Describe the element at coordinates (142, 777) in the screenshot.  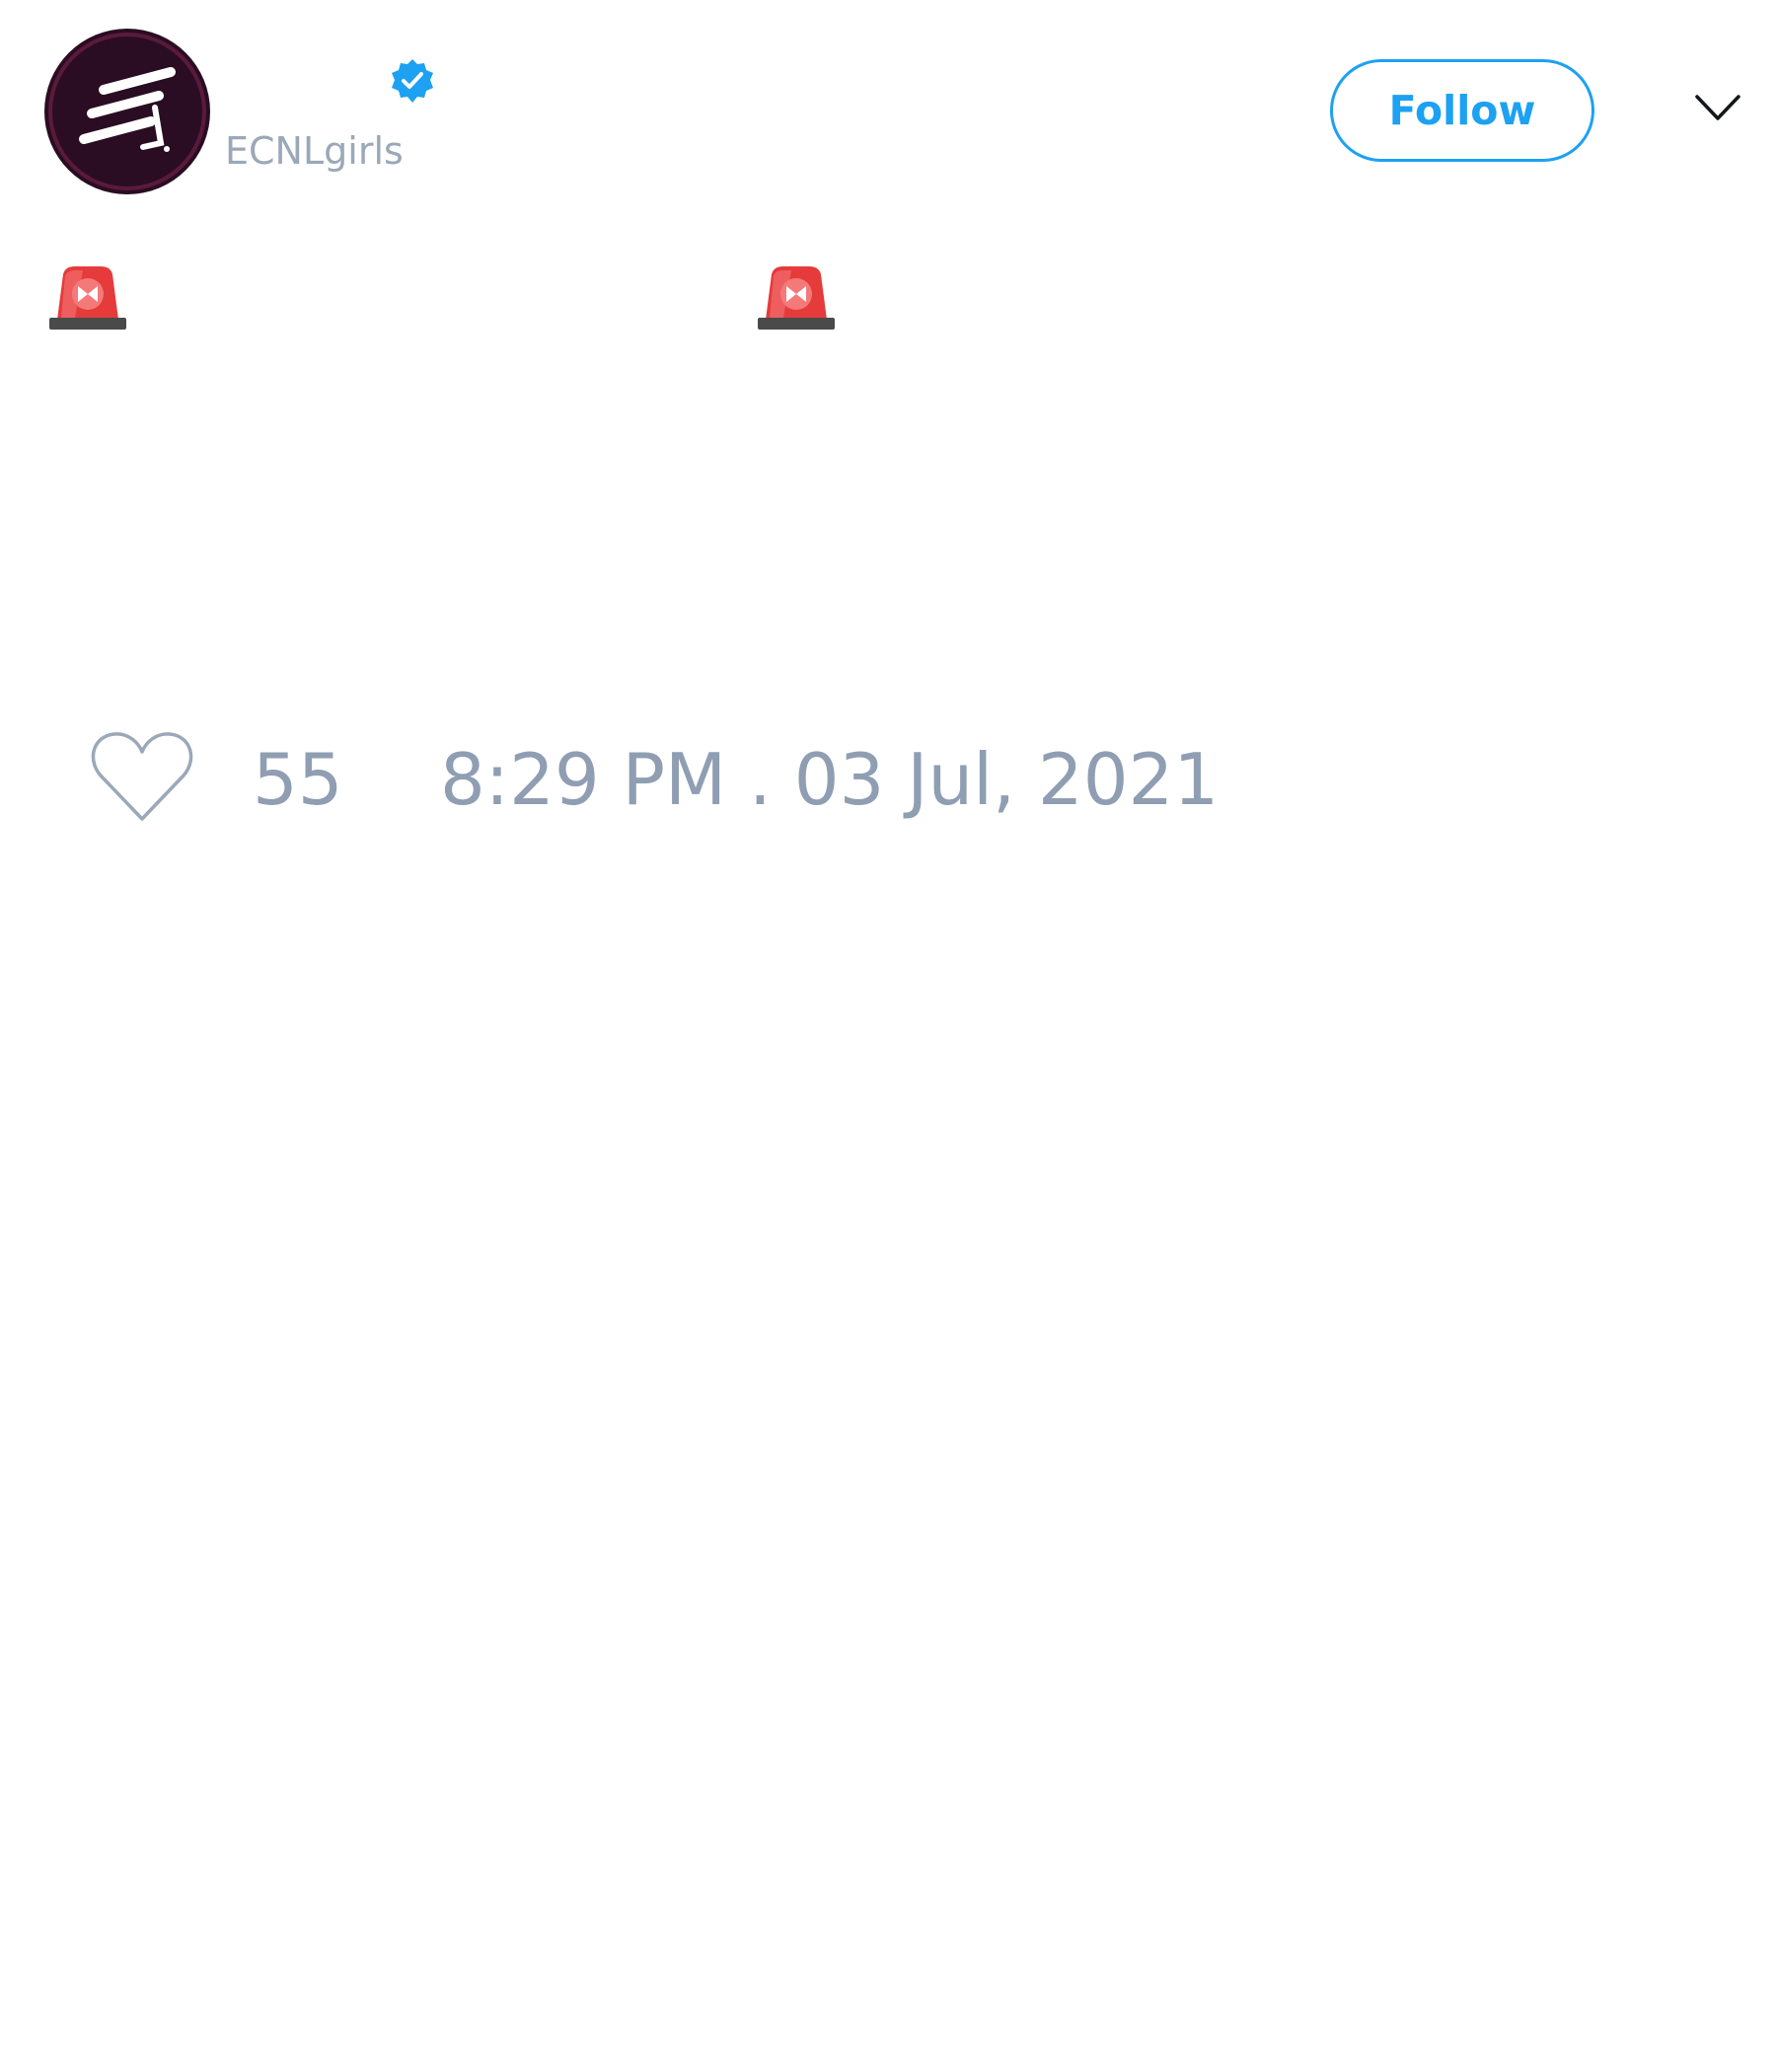
I see `heart-icon` at that location.